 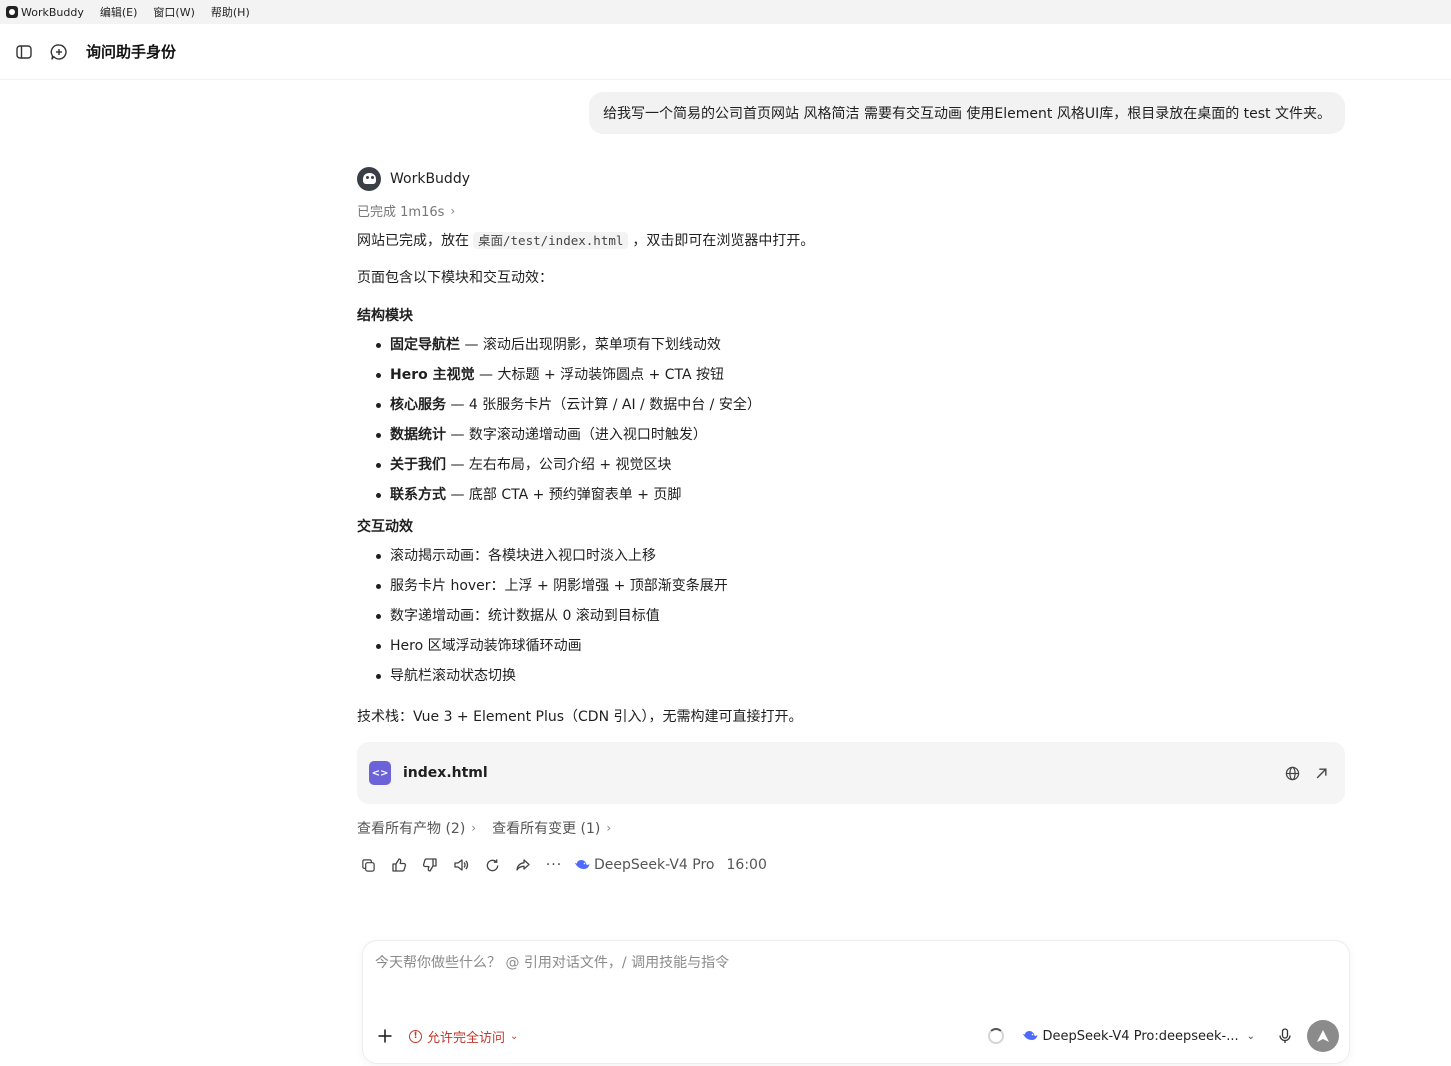 I want to click on menu-edit: 编辑(E), so click(x=119, y=12).